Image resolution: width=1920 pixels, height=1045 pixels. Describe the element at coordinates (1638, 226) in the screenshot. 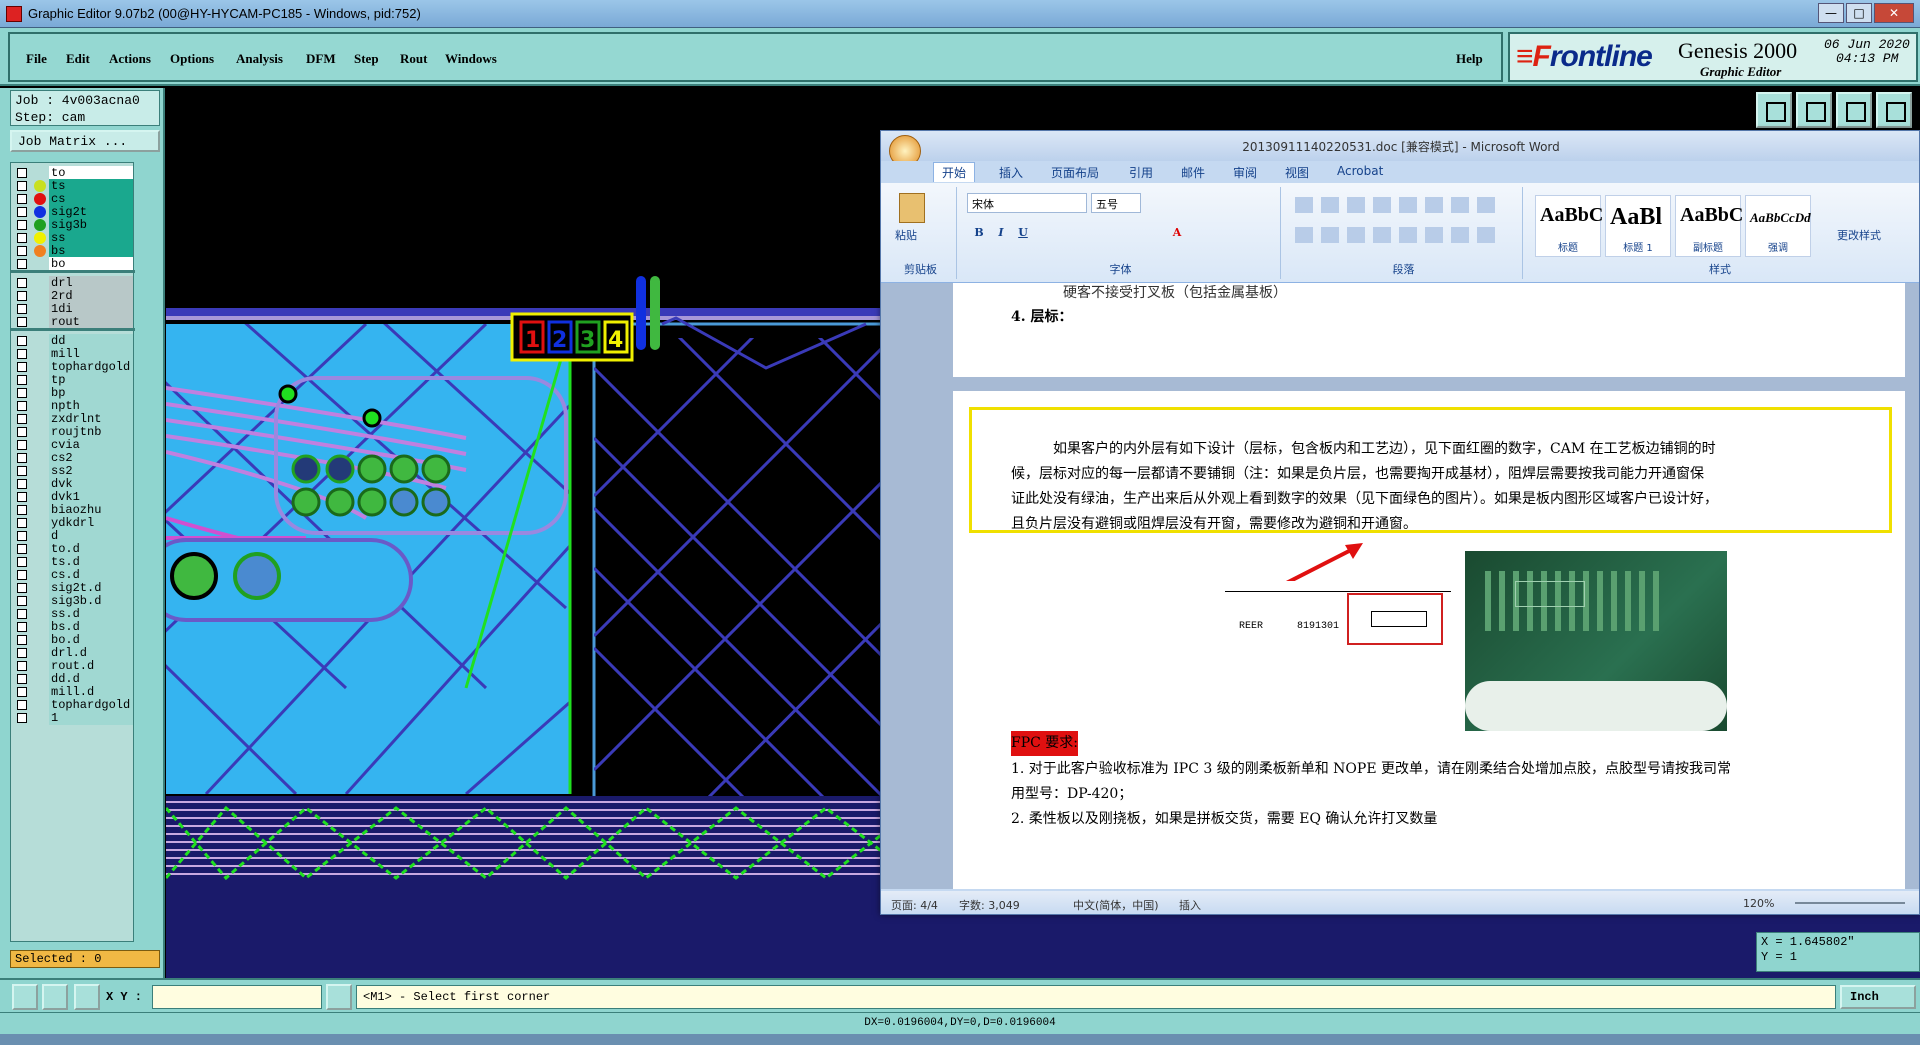

I see `style-heading1: AaBl 标题 1` at that location.